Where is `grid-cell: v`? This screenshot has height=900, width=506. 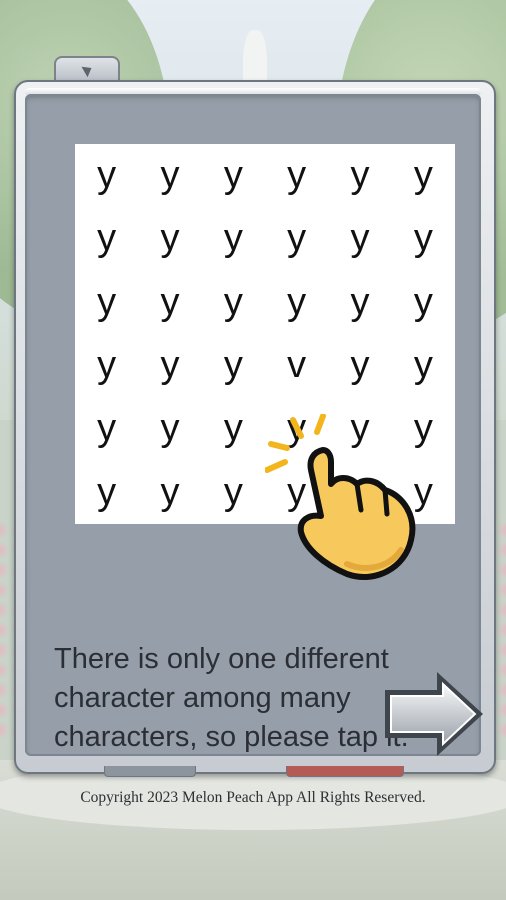
grid-cell: v is located at coordinates (296, 365).